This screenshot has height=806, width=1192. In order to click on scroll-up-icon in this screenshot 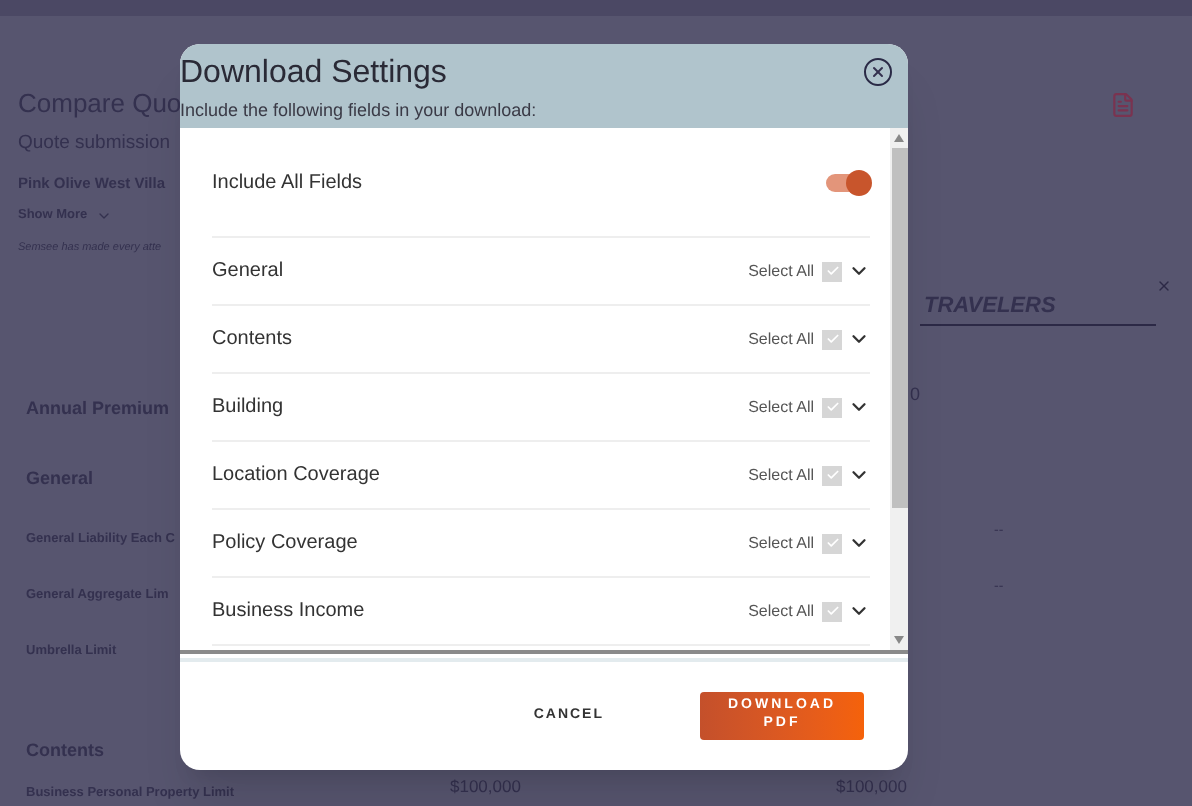, I will do `click(899, 138)`.